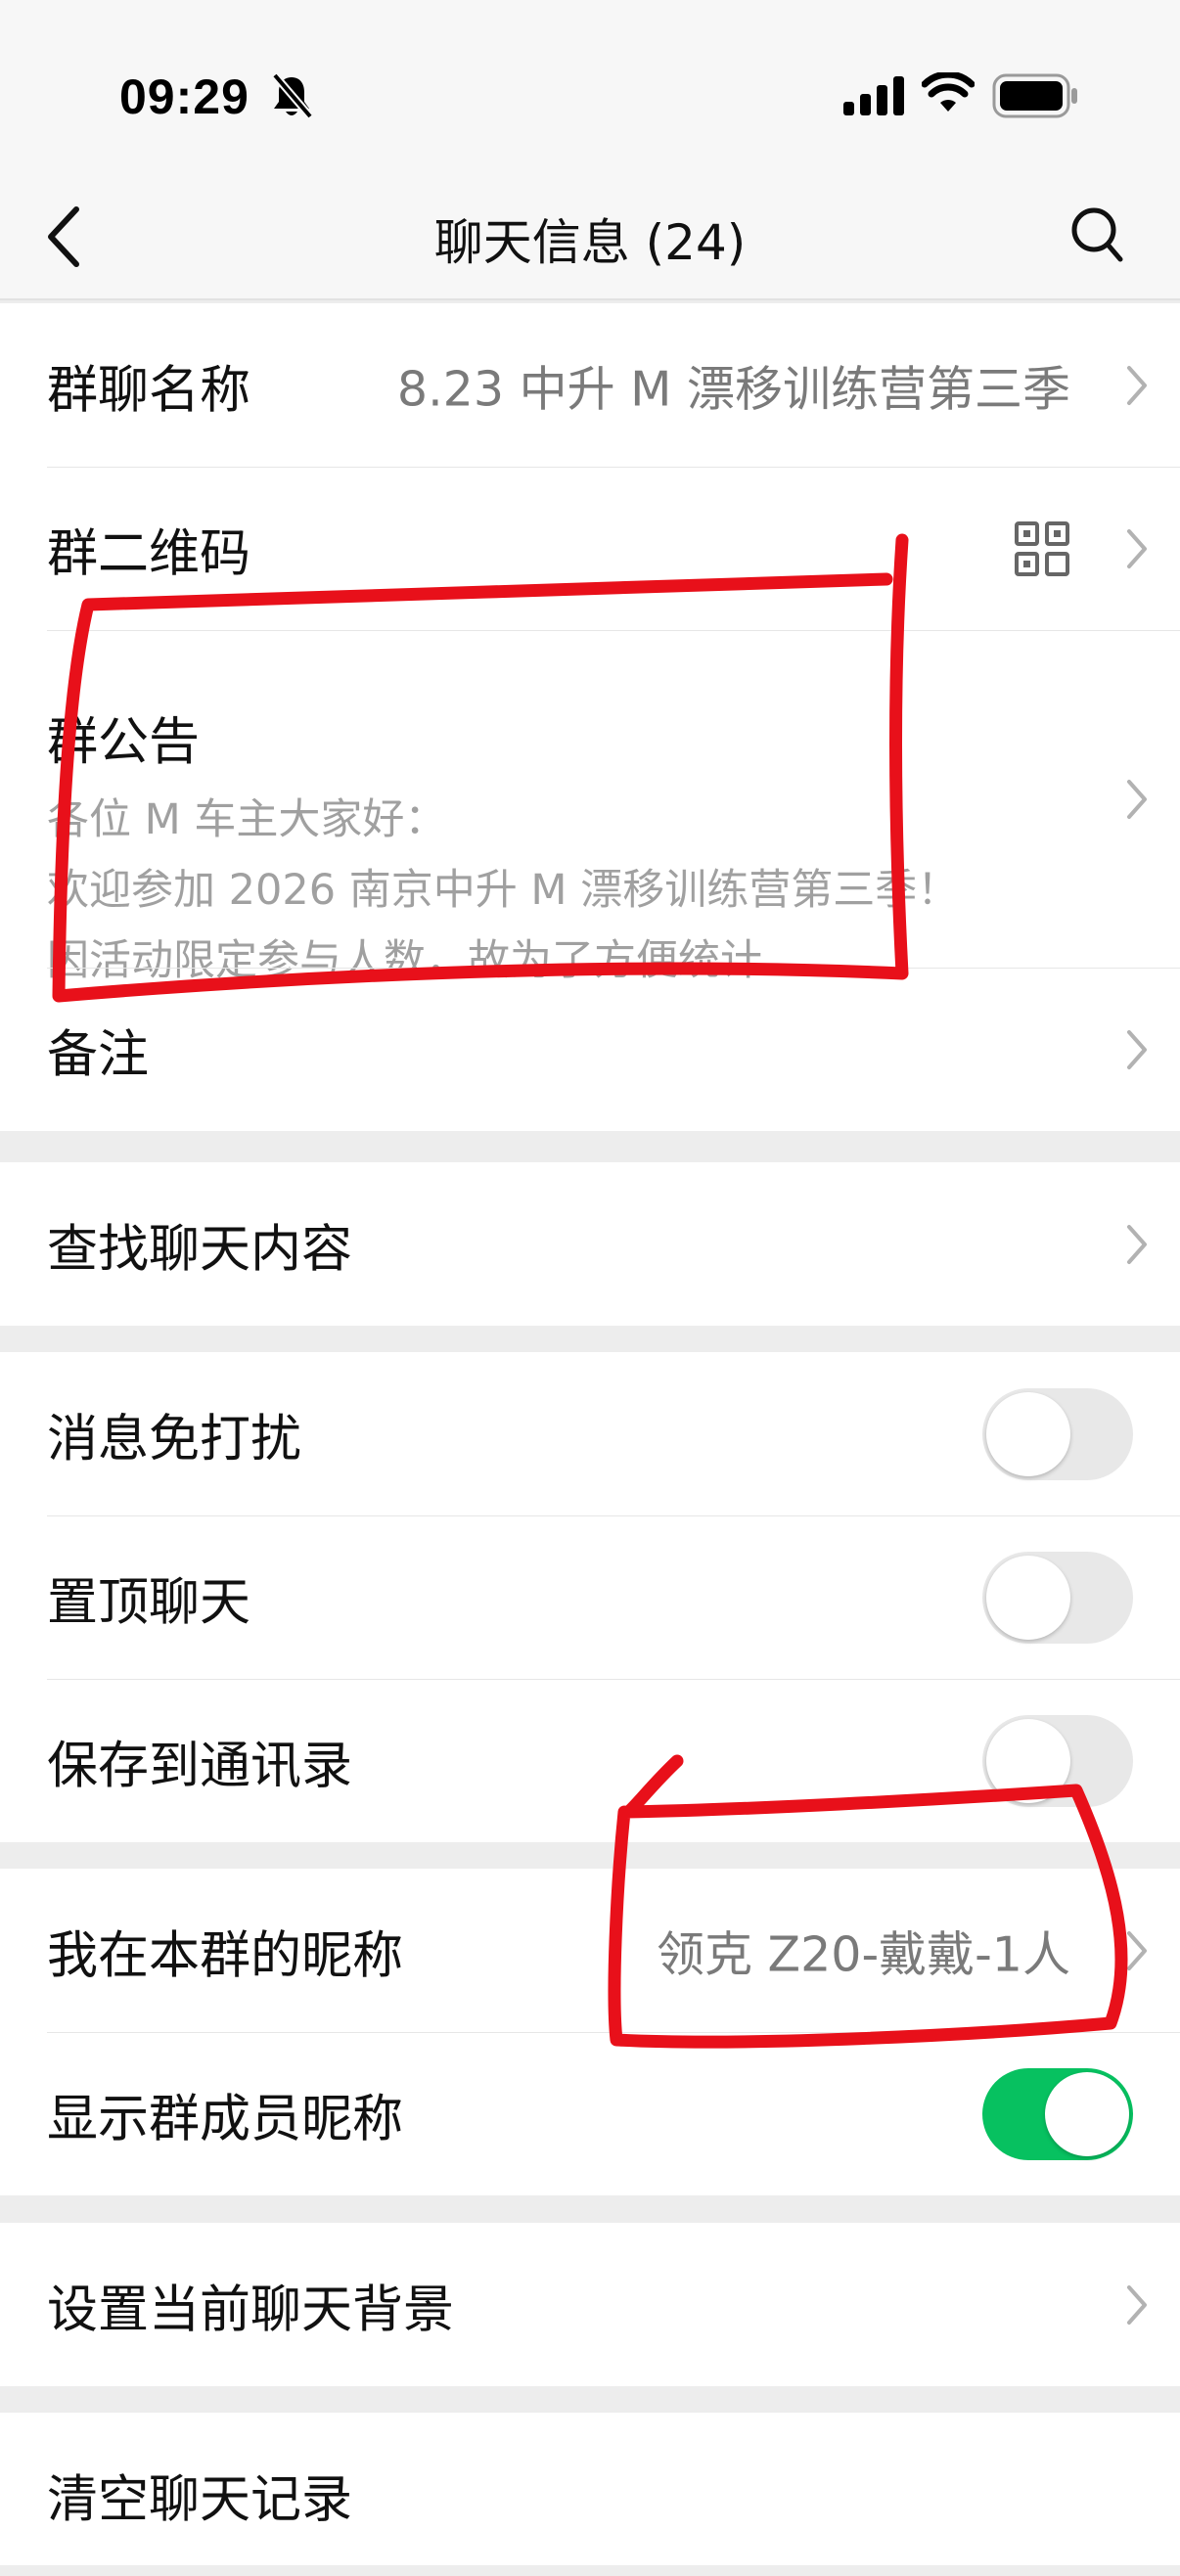 This screenshot has width=1180, height=2576. I want to click on save-contacts-row: 保存到通讯录, so click(590, 1760).